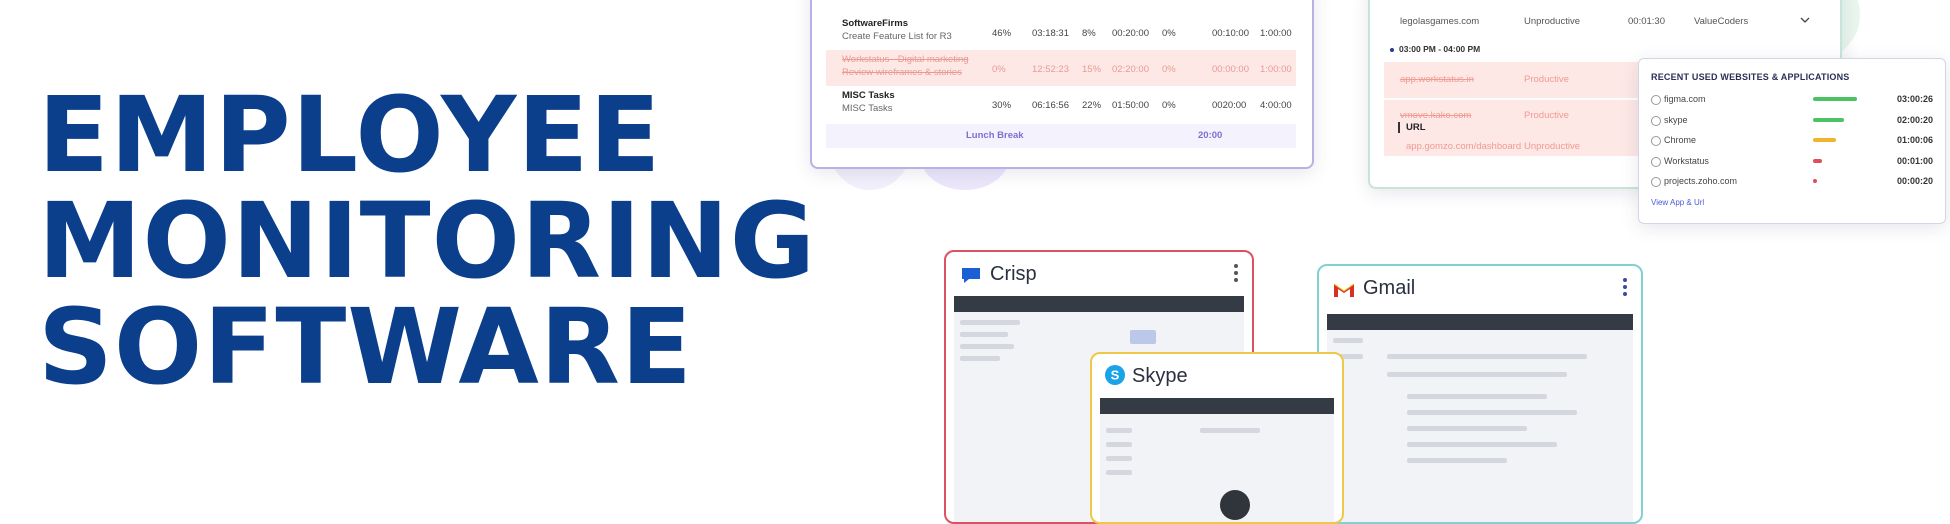 The height and width of the screenshot is (524, 1950). Describe the element at coordinates (1914, 160) in the screenshot. I see `recent-app-time: 00:01:00` at that location.